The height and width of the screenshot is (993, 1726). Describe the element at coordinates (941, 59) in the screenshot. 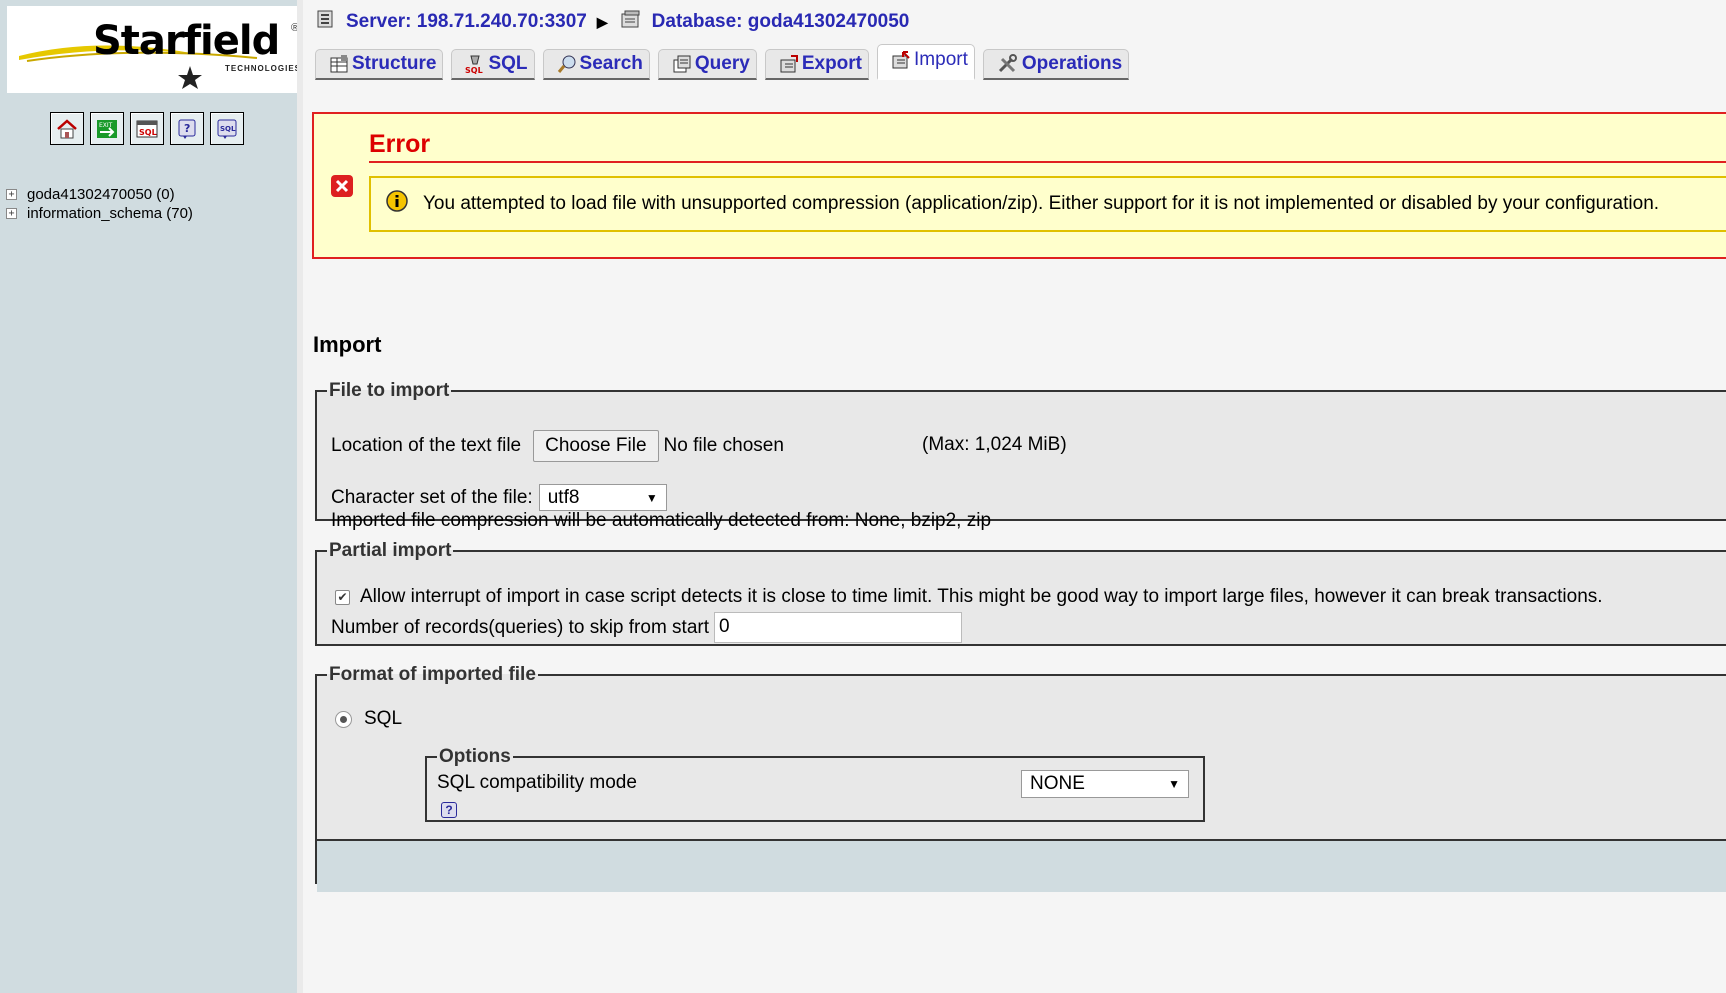

I see `tab-label: Import` at that location.